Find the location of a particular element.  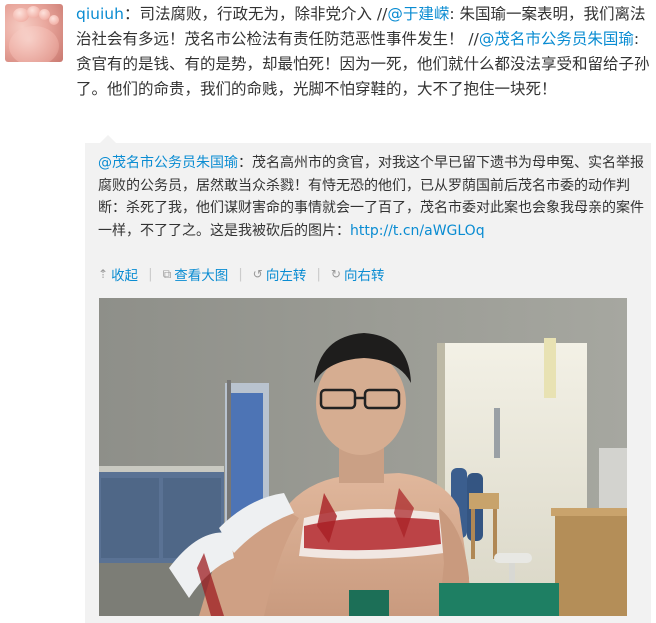

rotate-right-label: 向右转 is located at coordinates (364, 276).